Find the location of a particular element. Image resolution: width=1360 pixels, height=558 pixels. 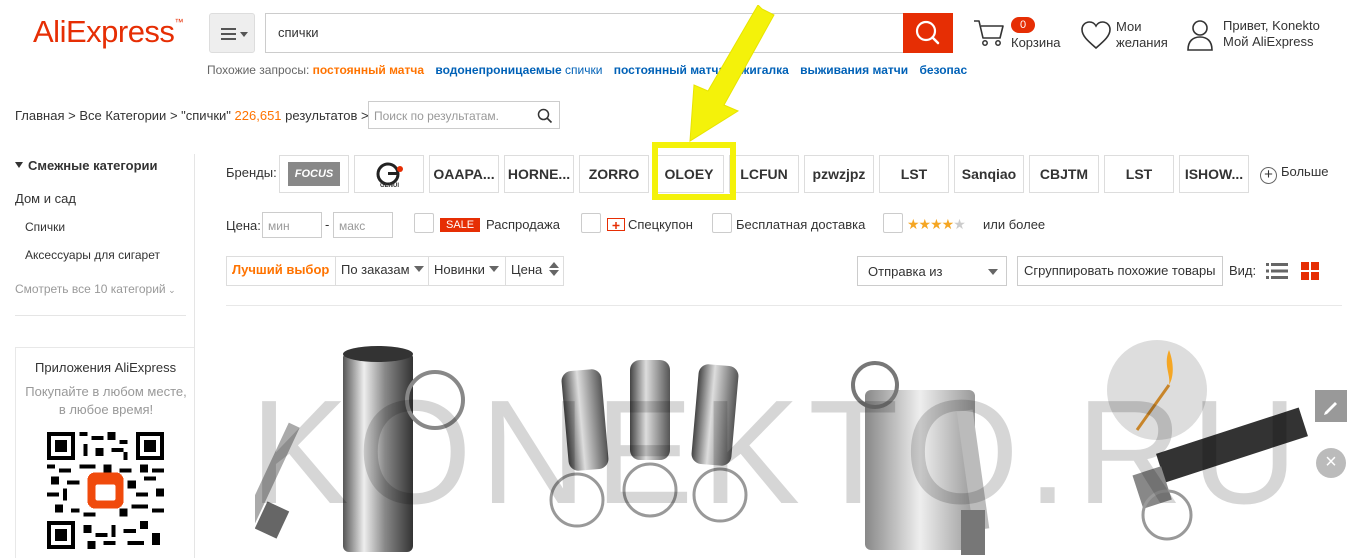

search-within-results-input: Поиск по результатам. is located at coordinates (464, 115).